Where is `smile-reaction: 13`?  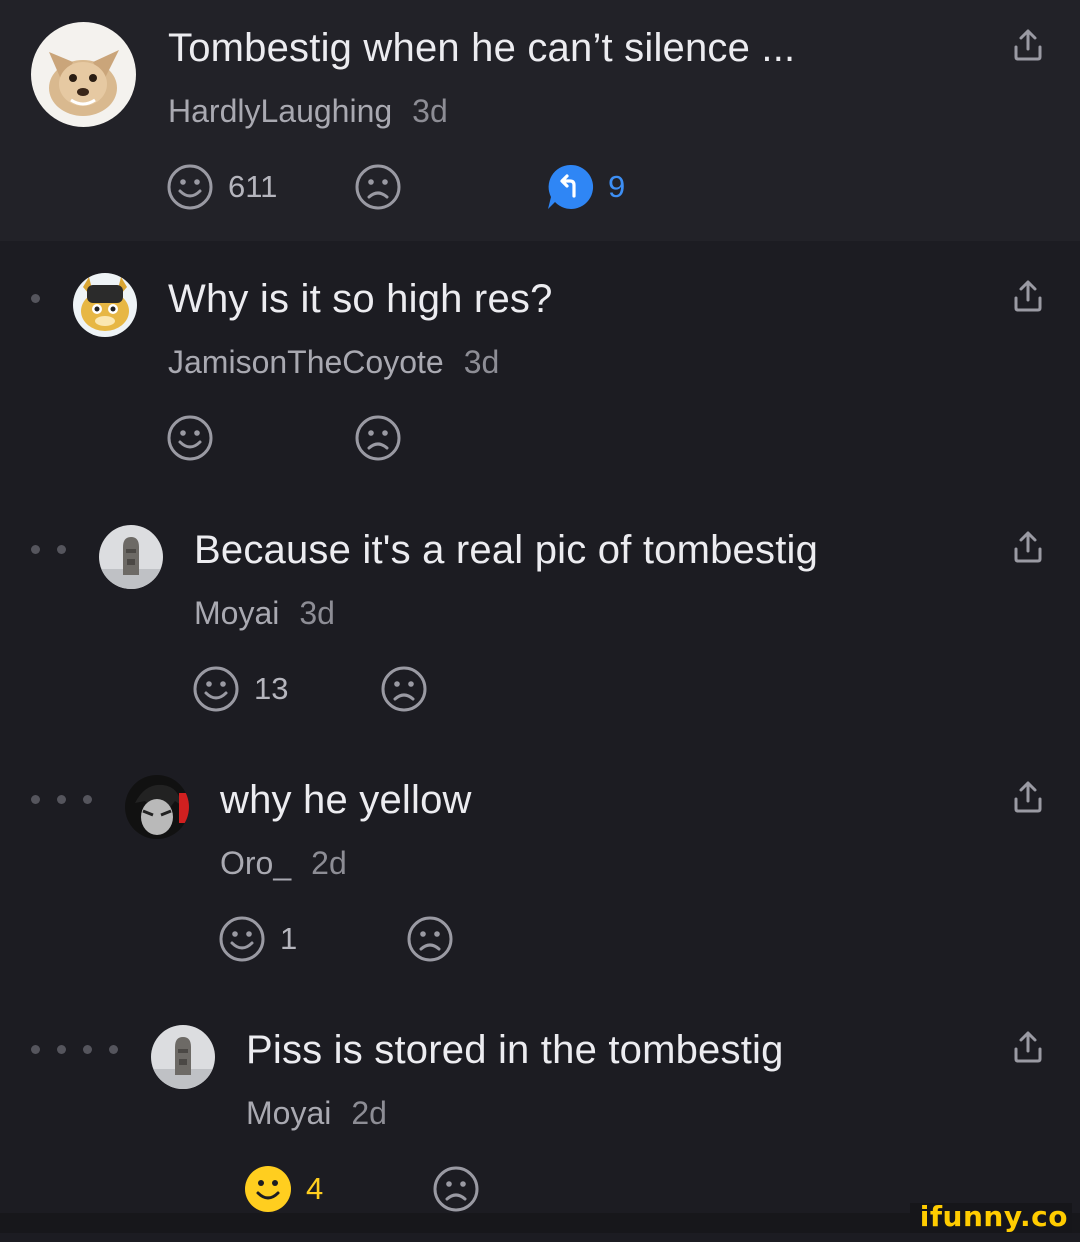 smile-reaction: 13 is located at coordinates (240, 689).